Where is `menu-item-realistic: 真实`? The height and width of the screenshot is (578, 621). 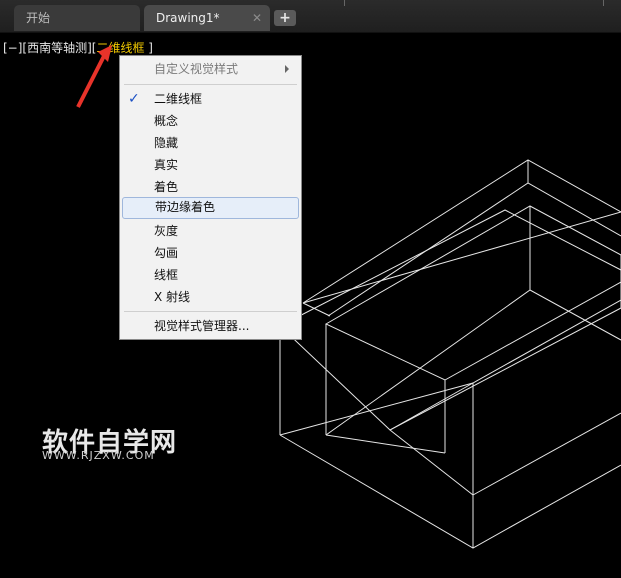 menu-item-realistic: 真实 is located at coordinates (210, 165).